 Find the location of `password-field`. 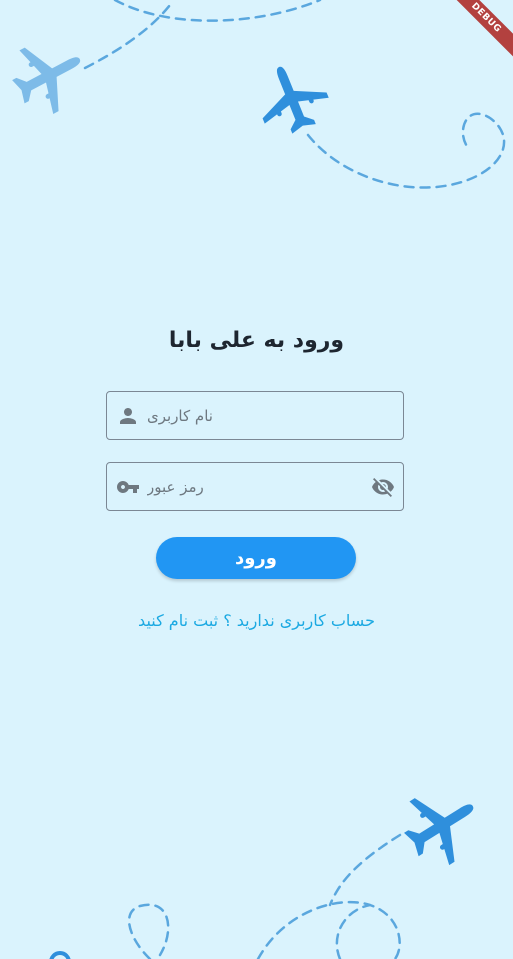

password-field is located at coordinates (255, 486).